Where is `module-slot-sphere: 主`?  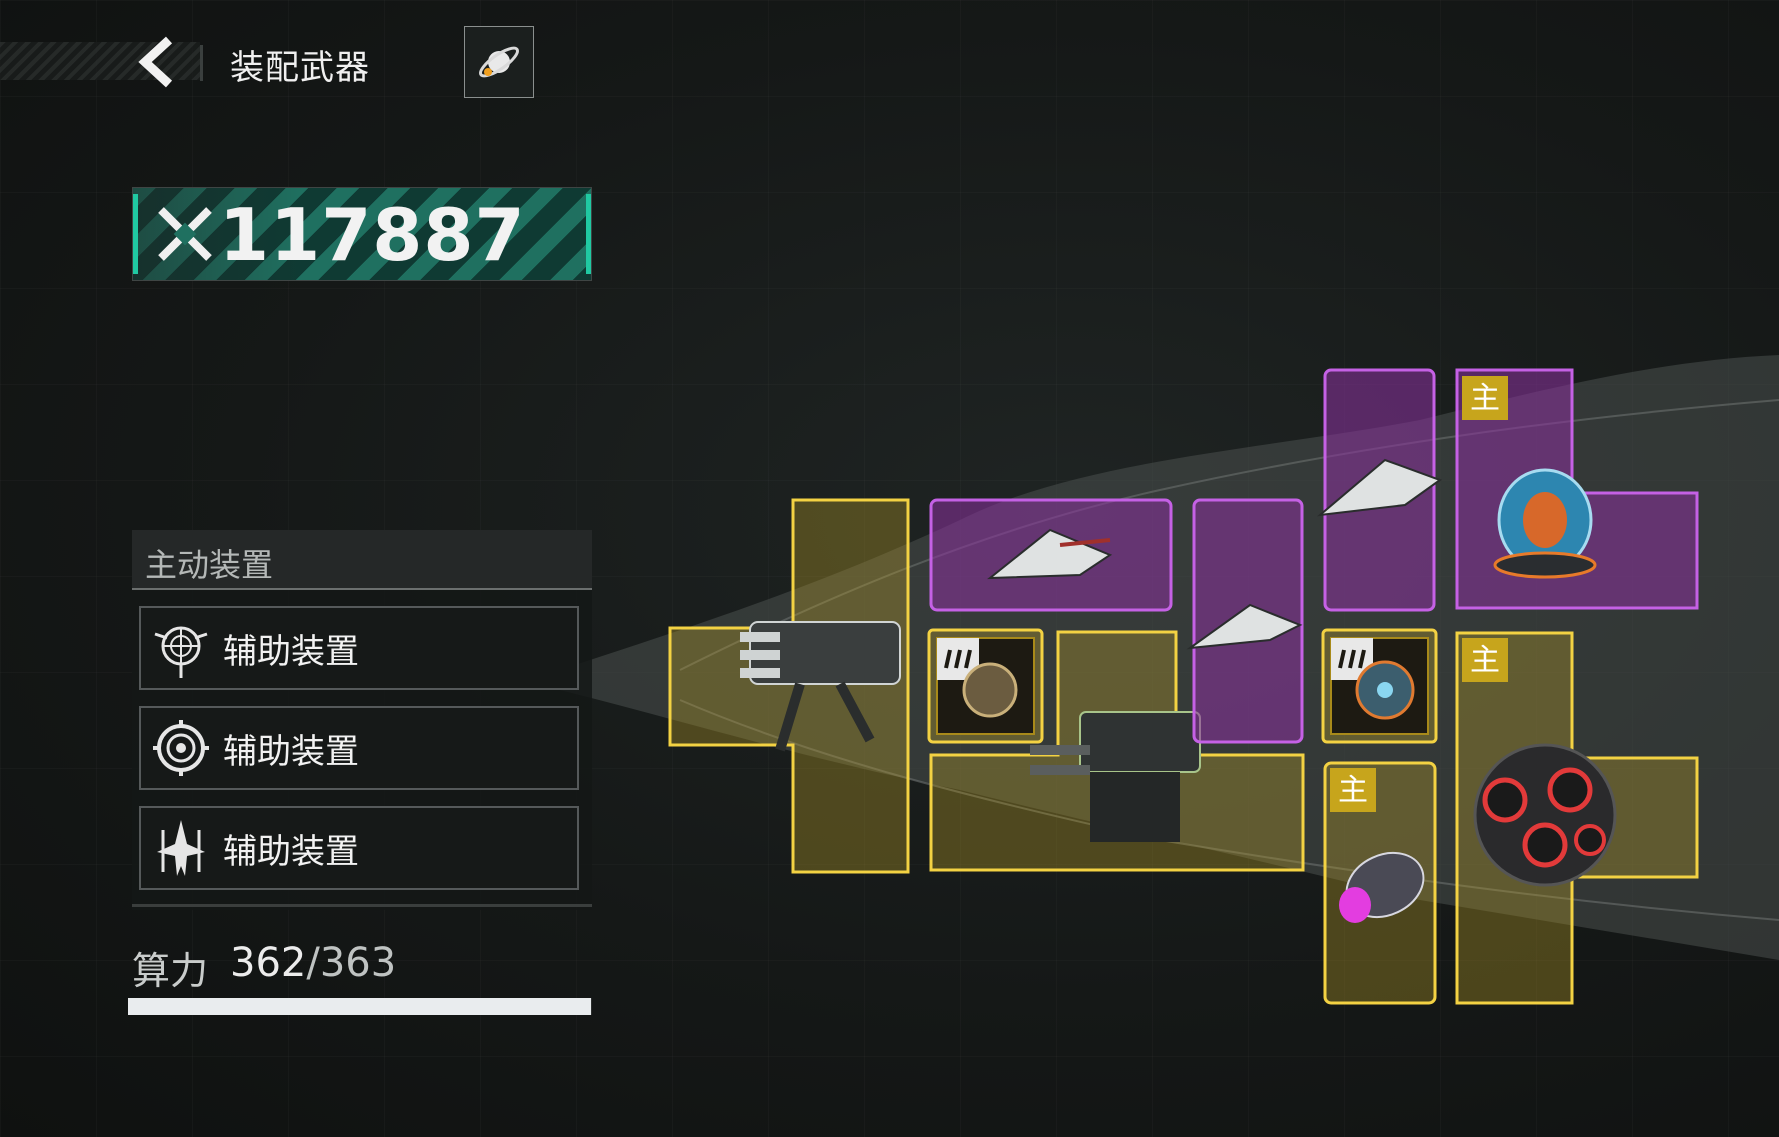 module-slot-sphere: 主 is located at coordinates (1577, 818).